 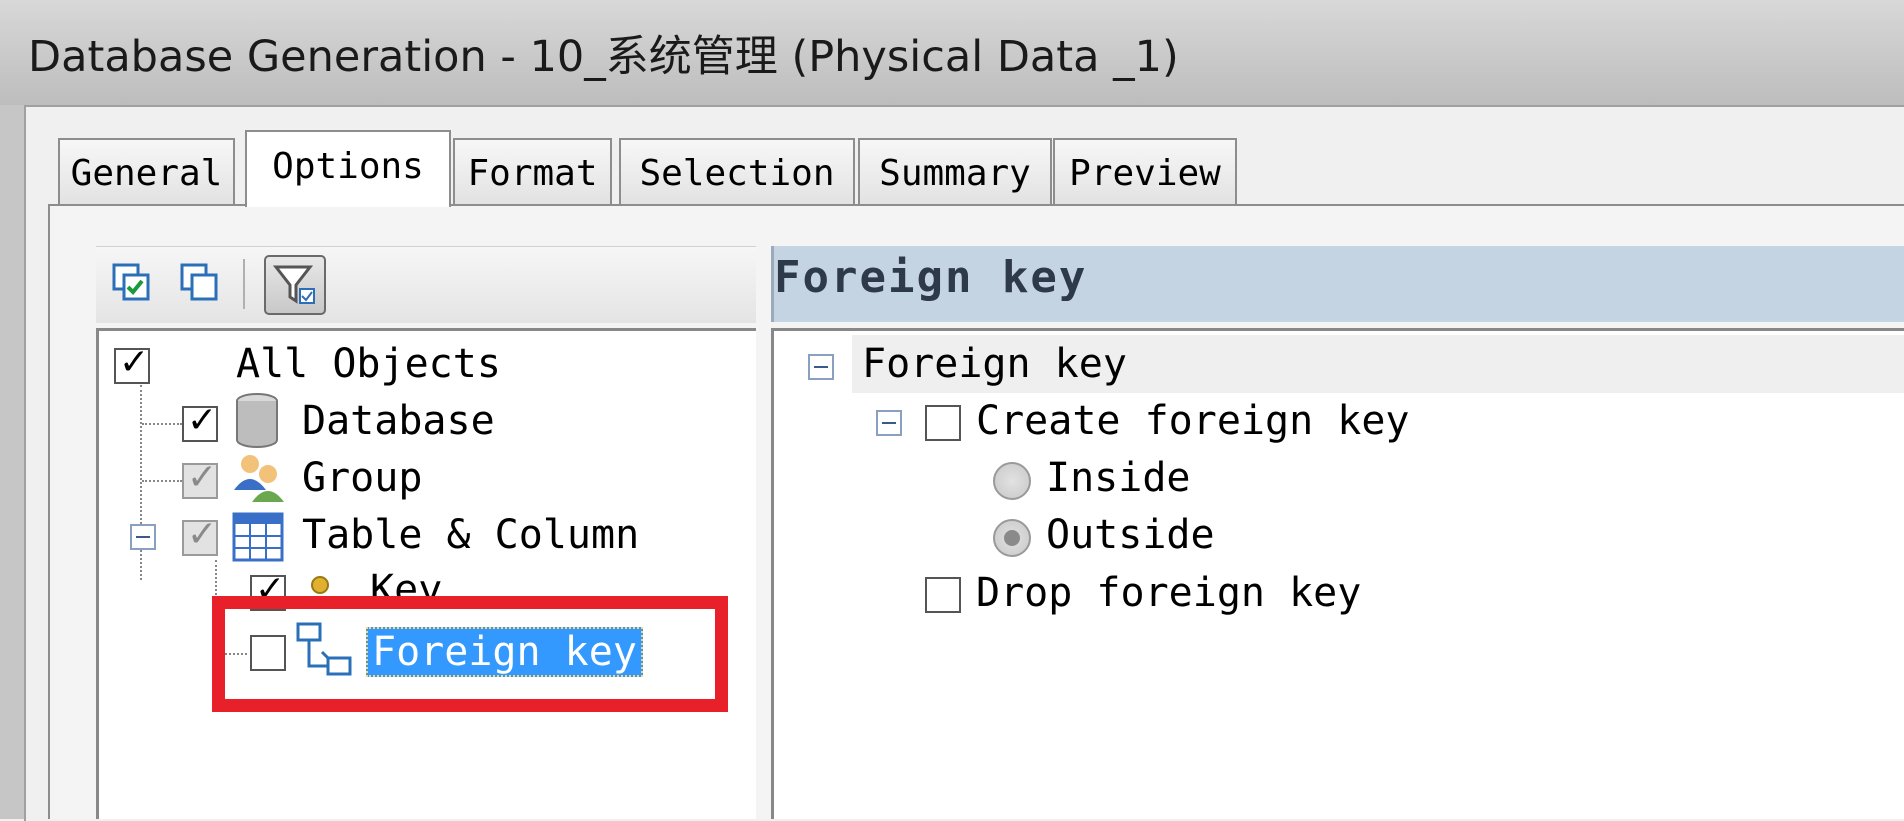 I want to click on collapse-create-fk, so click(x=889, y=423).